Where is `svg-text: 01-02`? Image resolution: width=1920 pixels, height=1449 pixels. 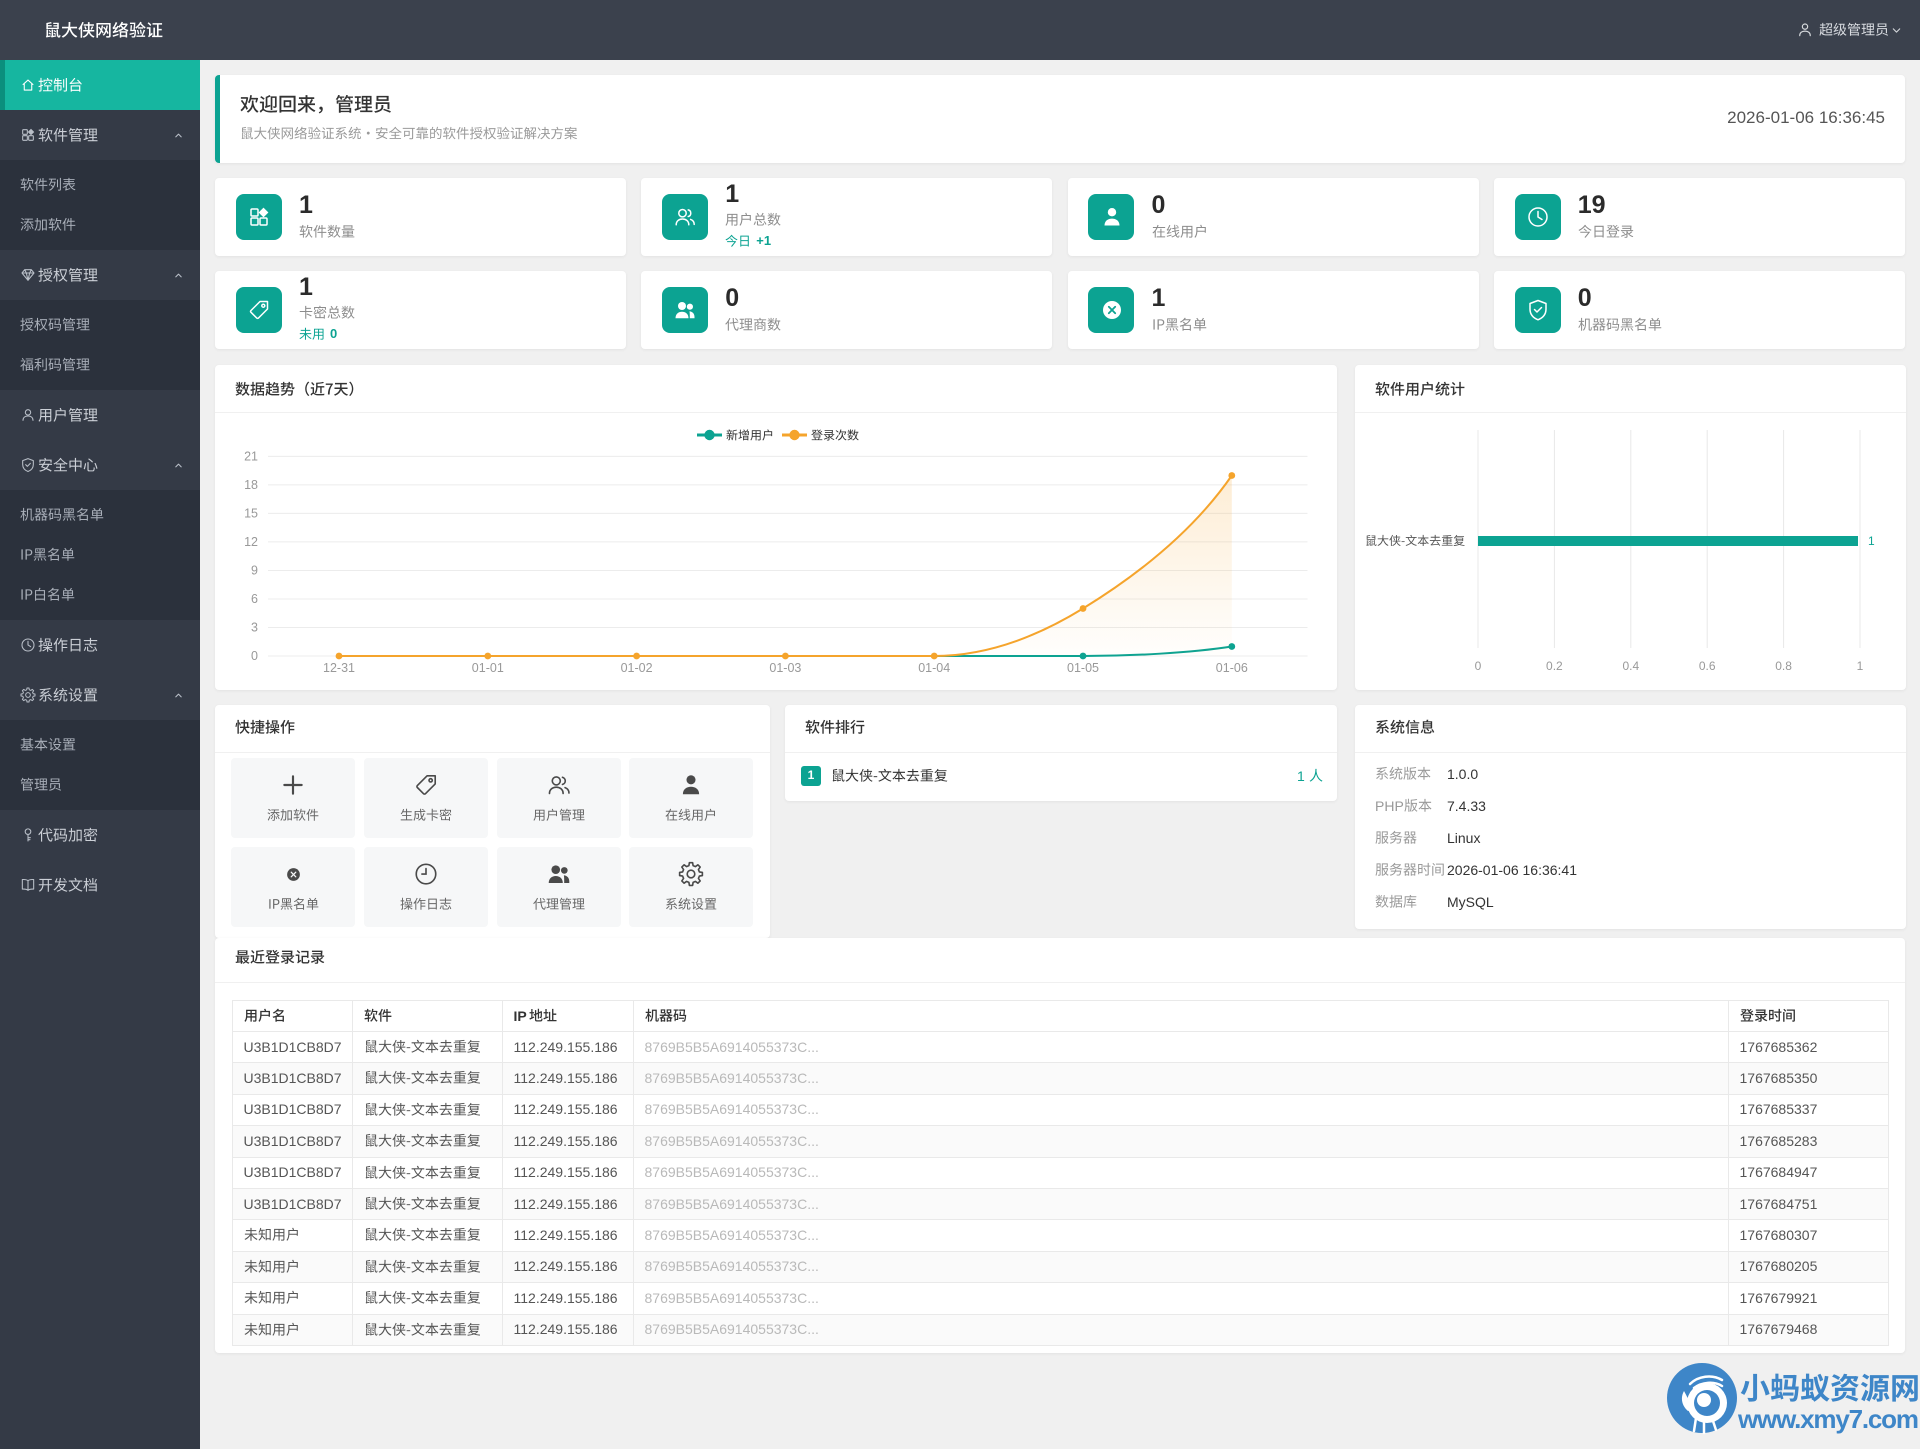
svg-text: 01-02 is located at coordinates (637, 668).